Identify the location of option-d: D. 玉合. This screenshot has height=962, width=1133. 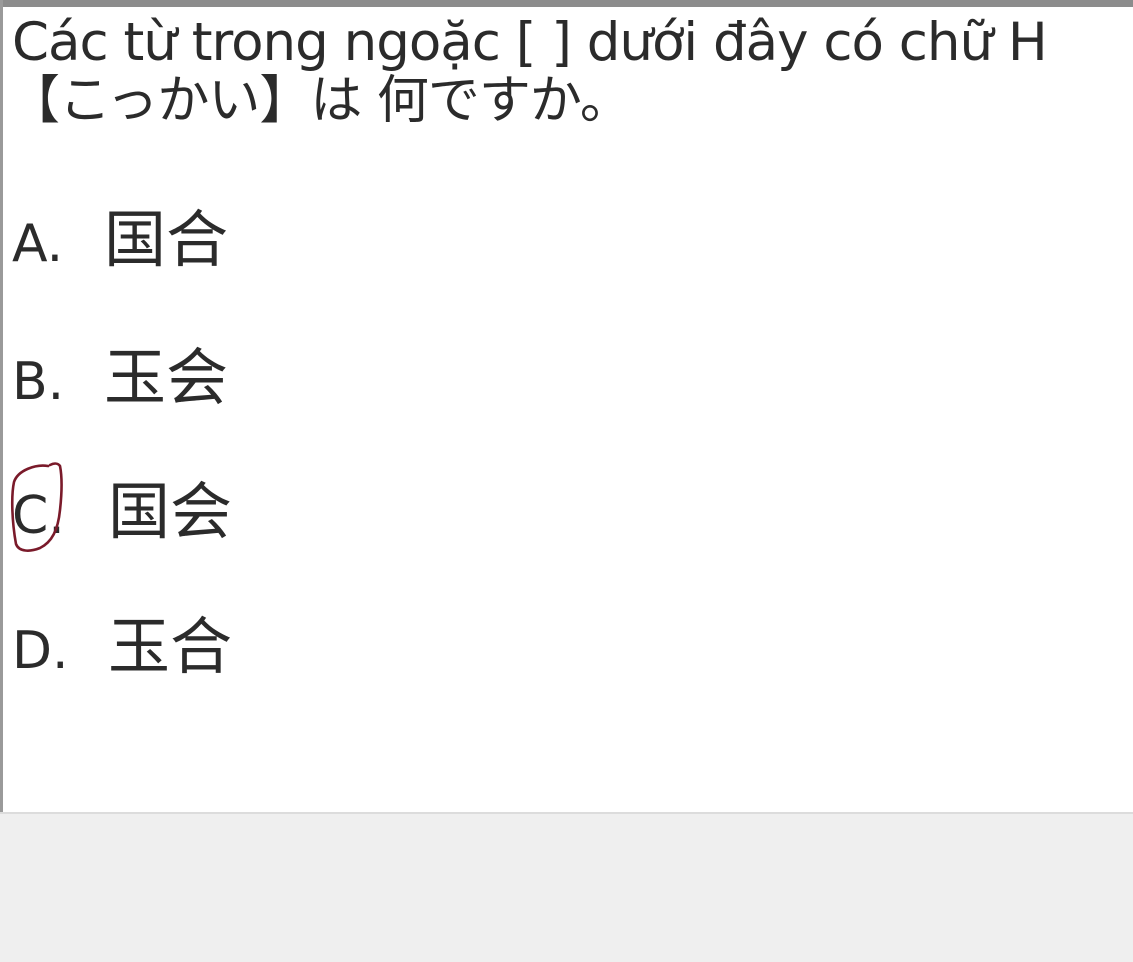
(122, 646).